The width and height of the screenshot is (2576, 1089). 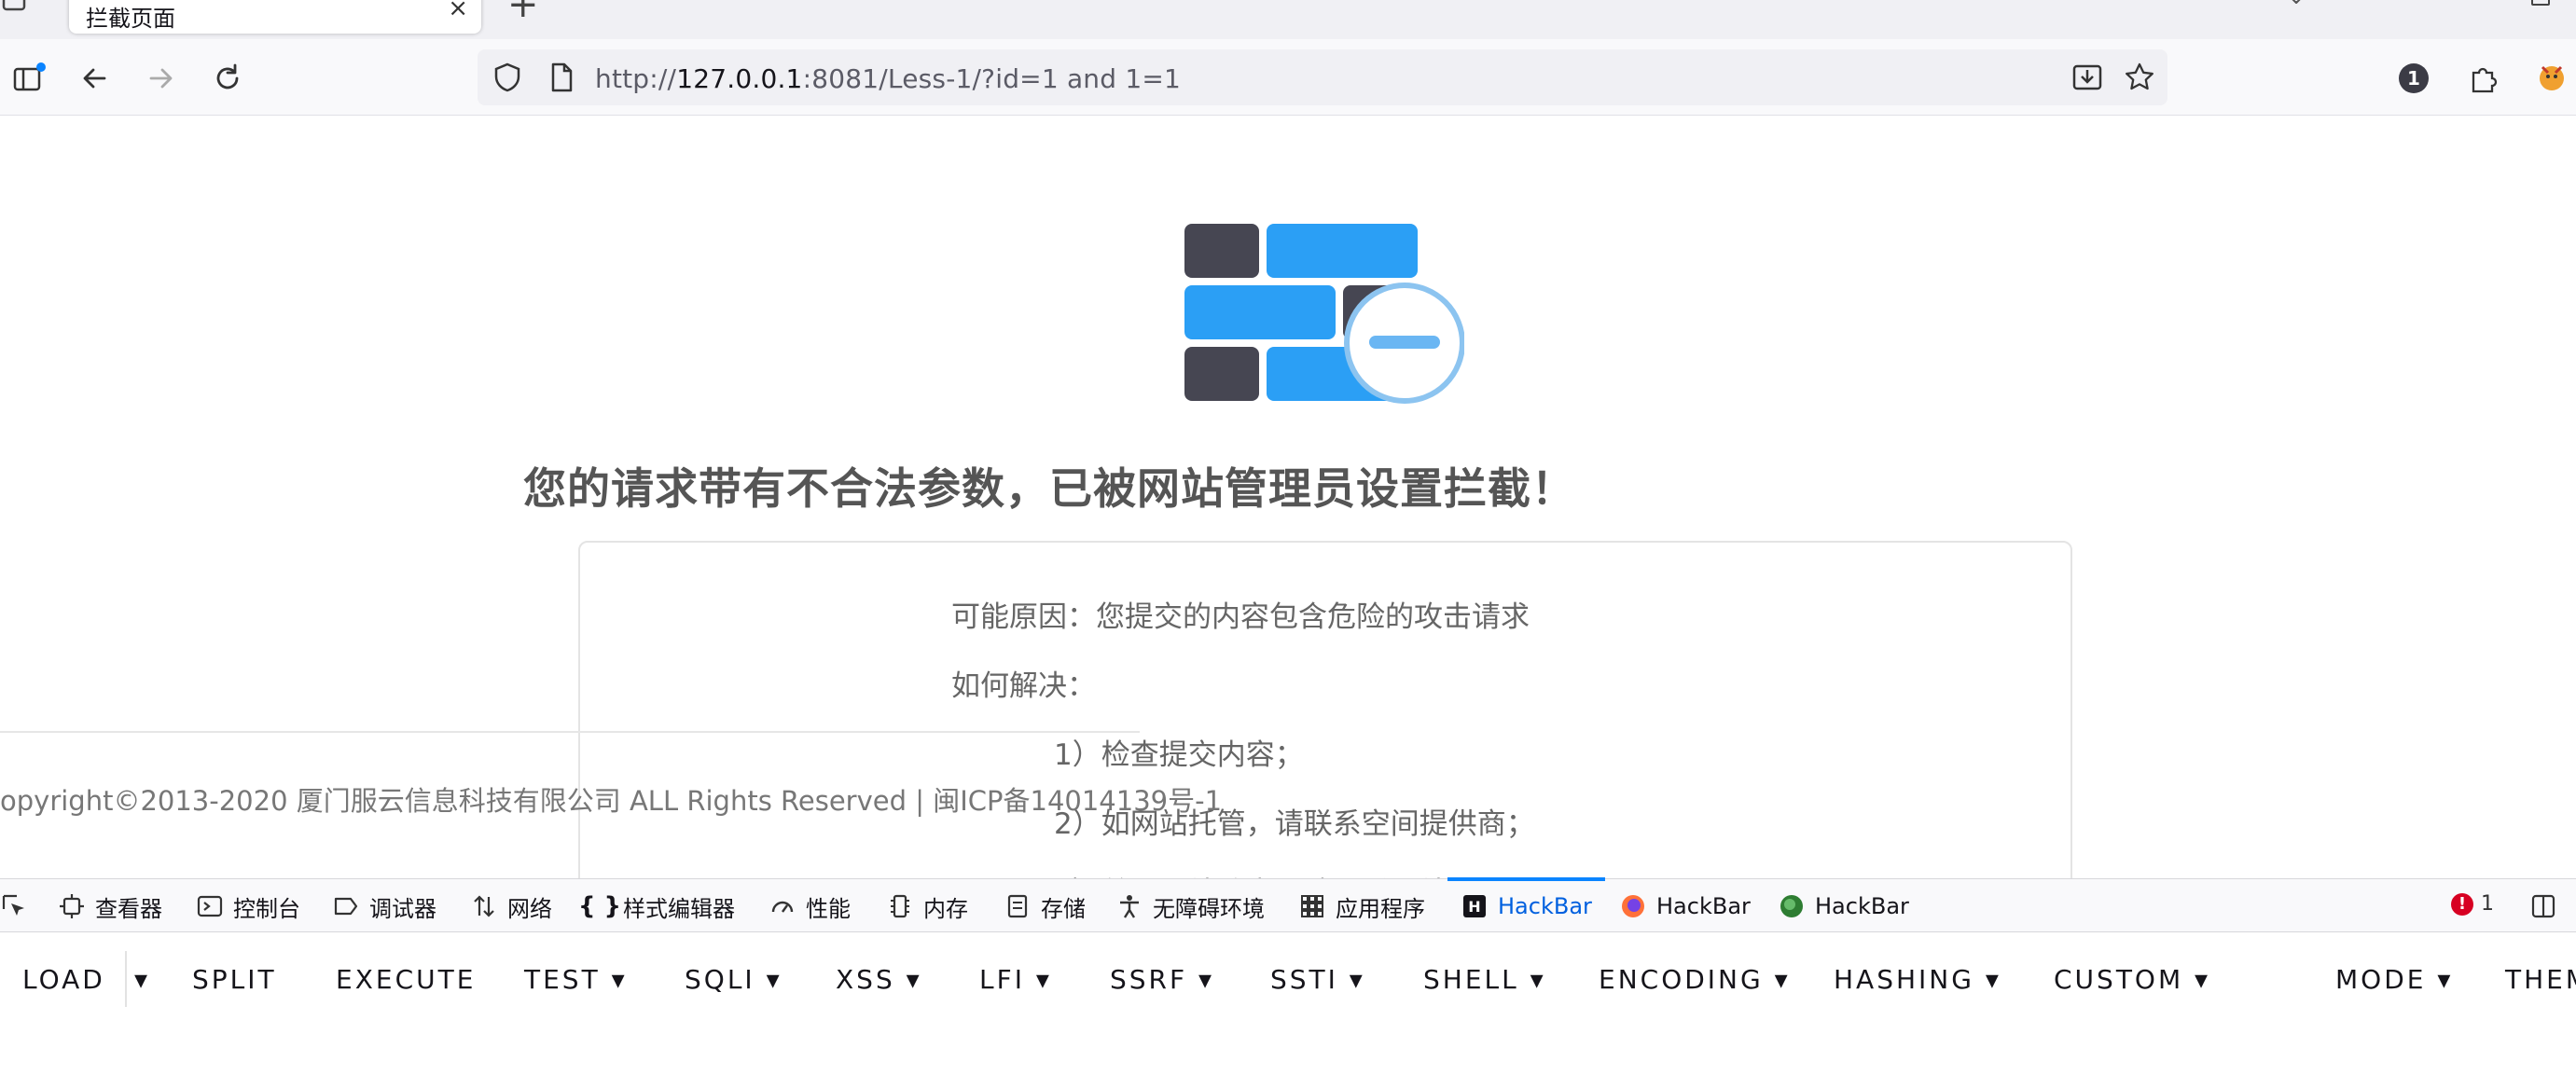 I want to click on new-tab-button: +, so click(x=523, y=13).